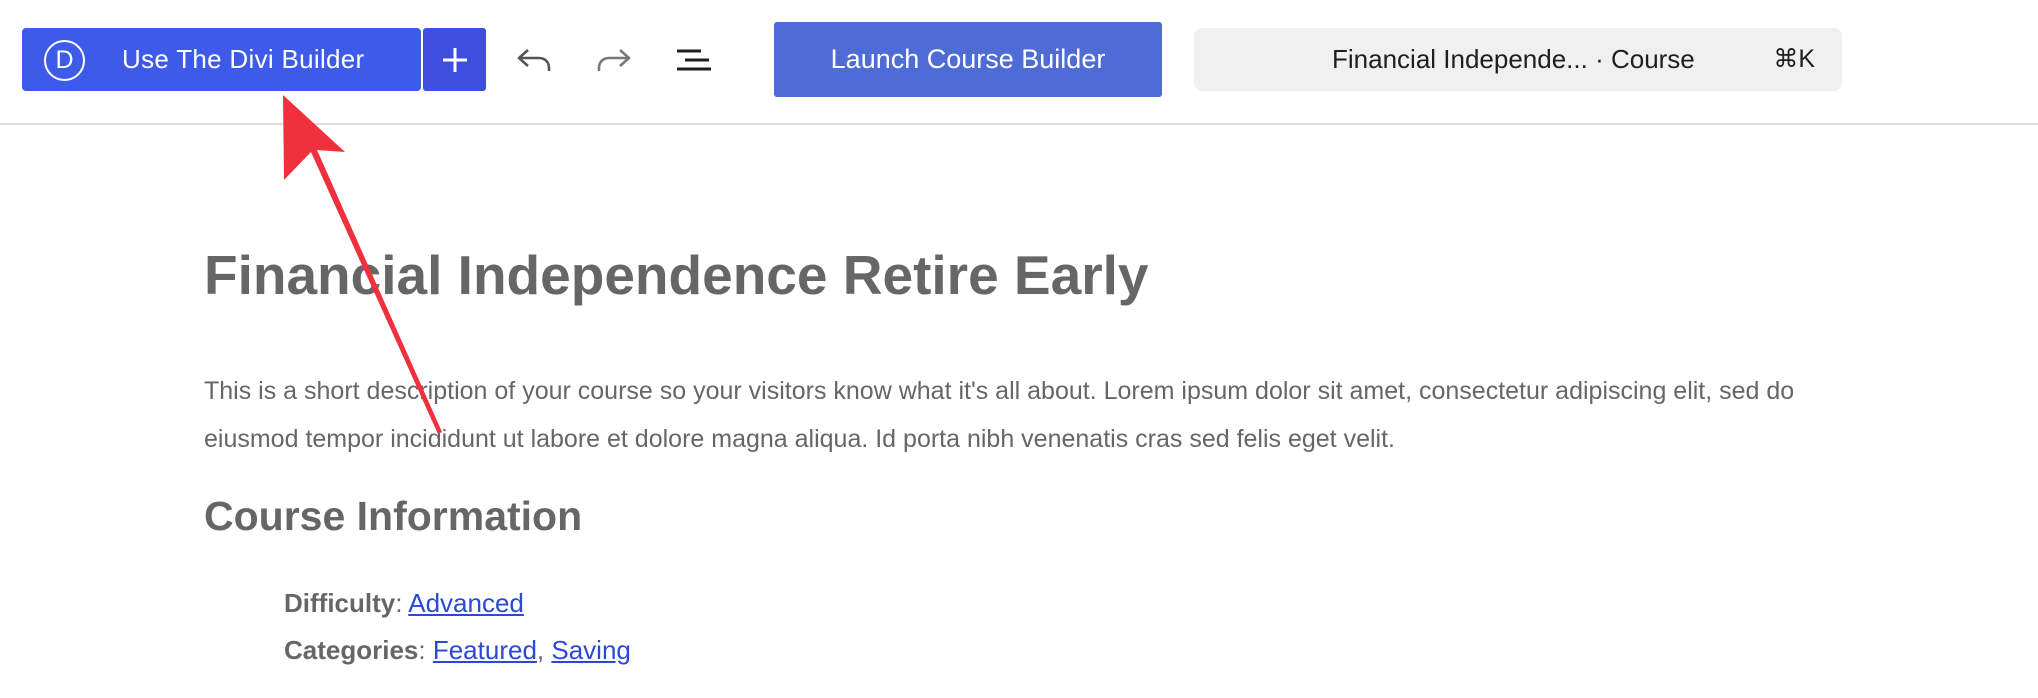 The width and height of the screenshot is (2038, 698). I want to click on divi-logo-icon: D, so click(64, 60).